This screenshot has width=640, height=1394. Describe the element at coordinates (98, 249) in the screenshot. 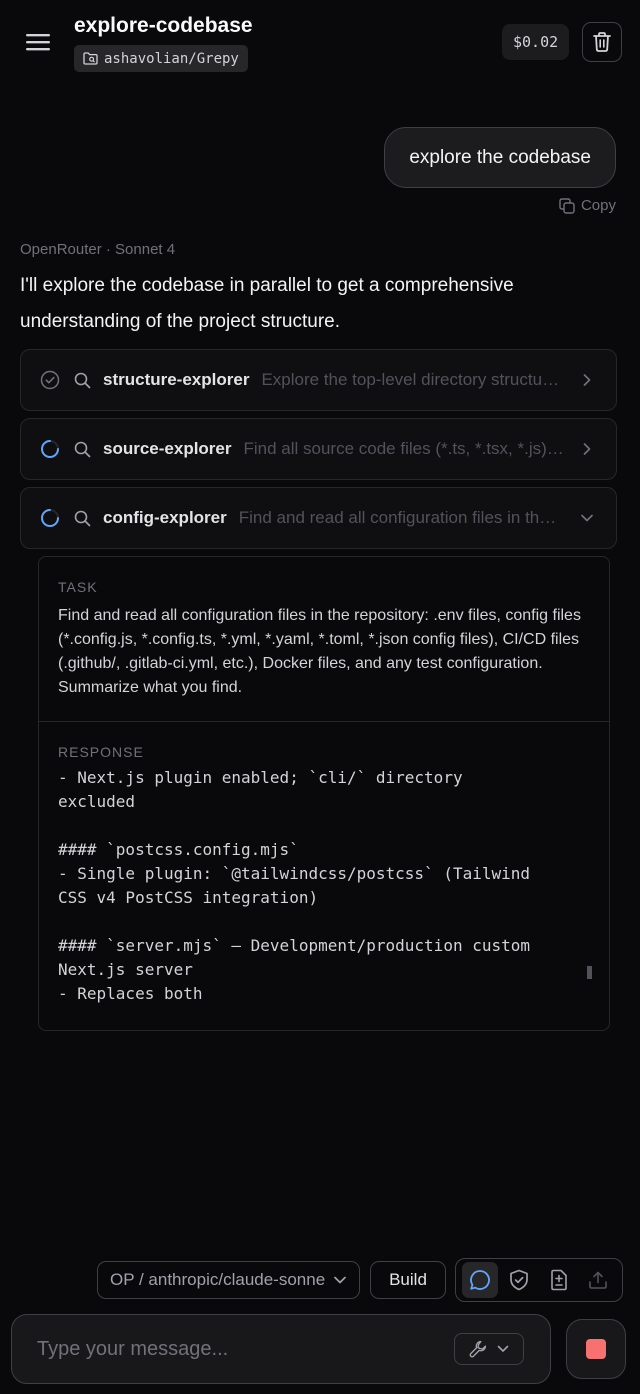

I see `model-label: OpenRouter · Sonnet 4` at that location.